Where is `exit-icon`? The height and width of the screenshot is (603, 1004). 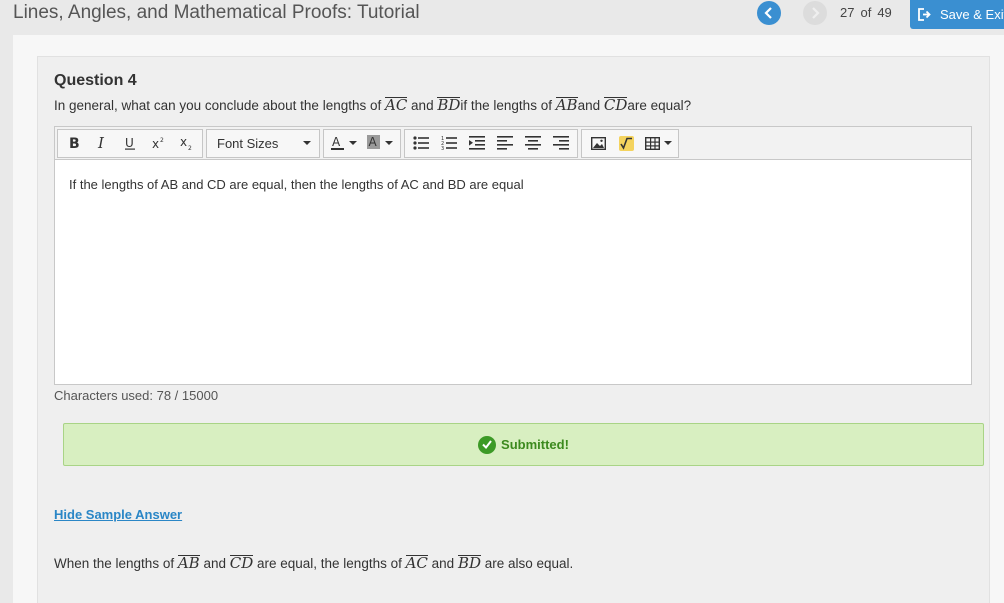 exit-icon is located at coordinates (925, 14).